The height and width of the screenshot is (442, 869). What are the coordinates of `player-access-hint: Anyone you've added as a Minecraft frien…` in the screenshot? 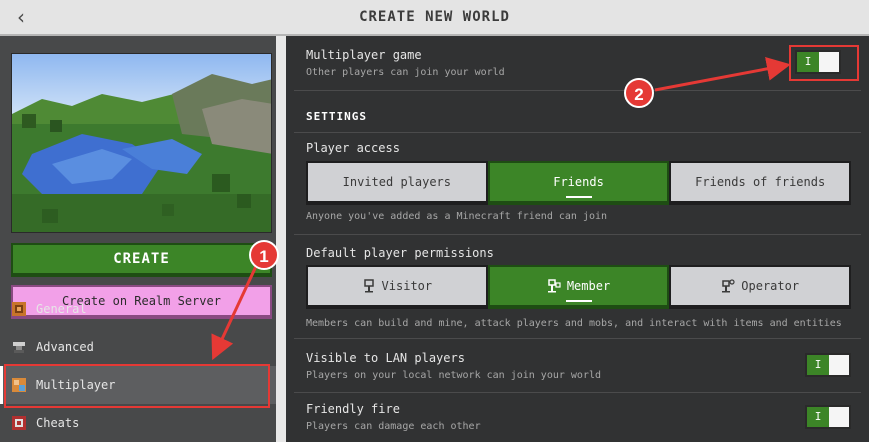 It's located at (457, 216).